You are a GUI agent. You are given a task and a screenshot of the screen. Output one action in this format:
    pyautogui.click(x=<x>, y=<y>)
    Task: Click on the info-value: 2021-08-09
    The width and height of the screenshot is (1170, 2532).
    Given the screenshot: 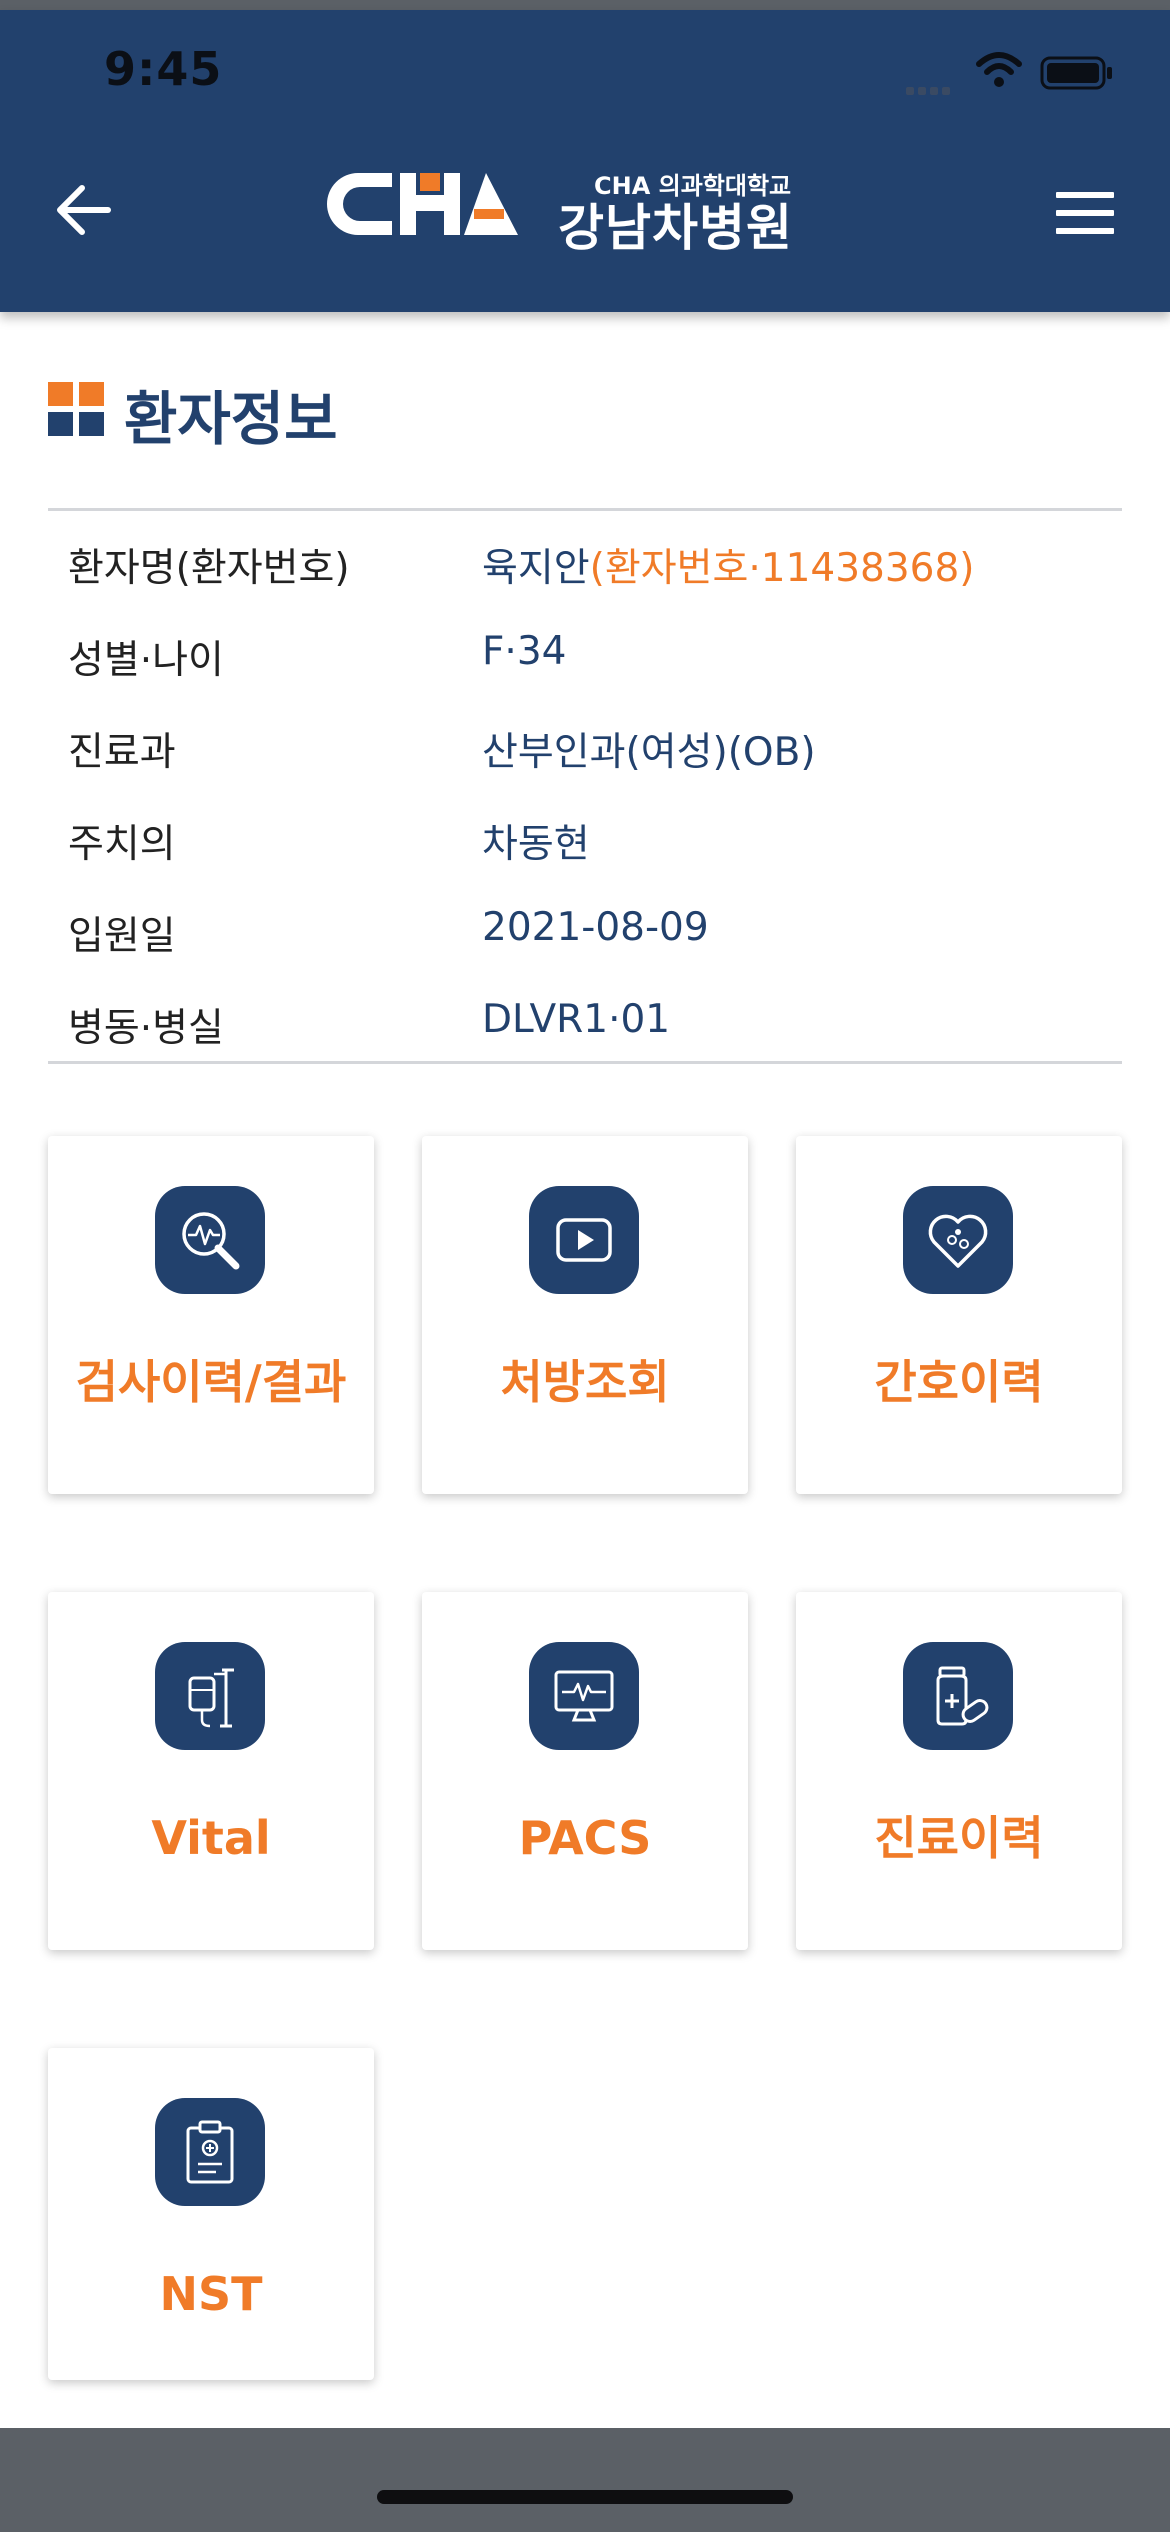 What is the action you would take?
    pyautogui.click(x=595, y=927)
    